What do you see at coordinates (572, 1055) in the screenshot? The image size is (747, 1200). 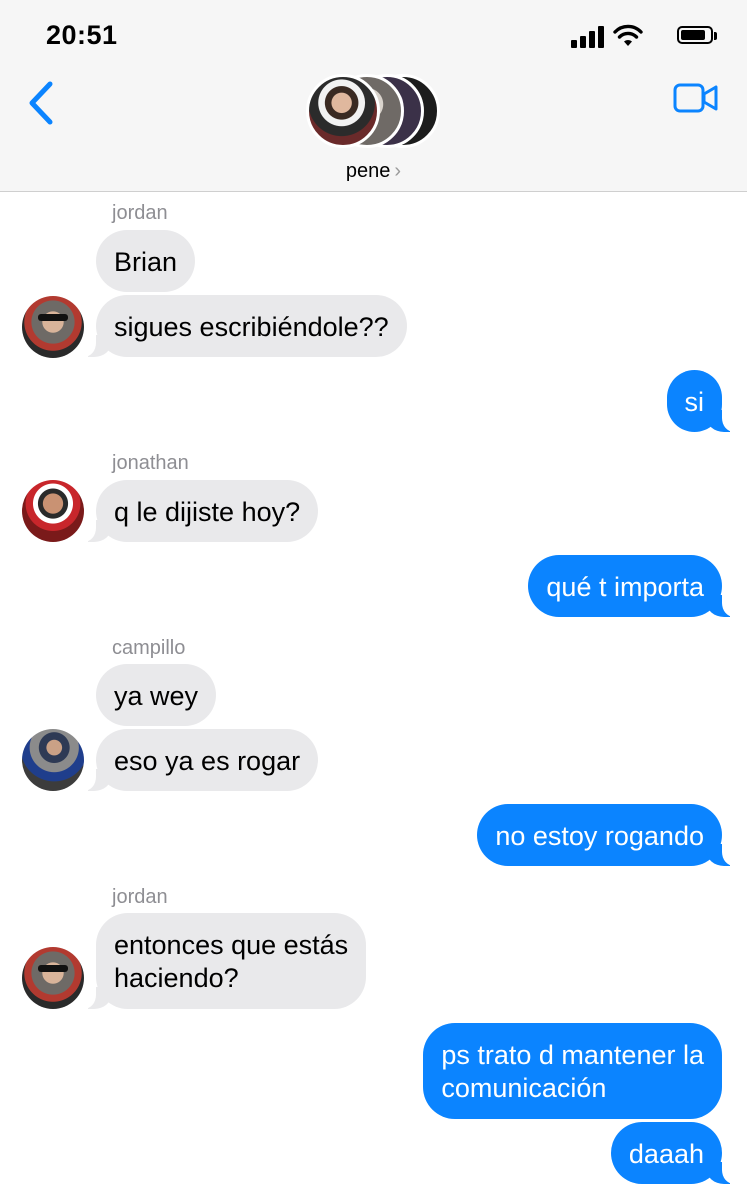 I see `message-line: ps trato d mantener la` at bounding box center [572, 1055].